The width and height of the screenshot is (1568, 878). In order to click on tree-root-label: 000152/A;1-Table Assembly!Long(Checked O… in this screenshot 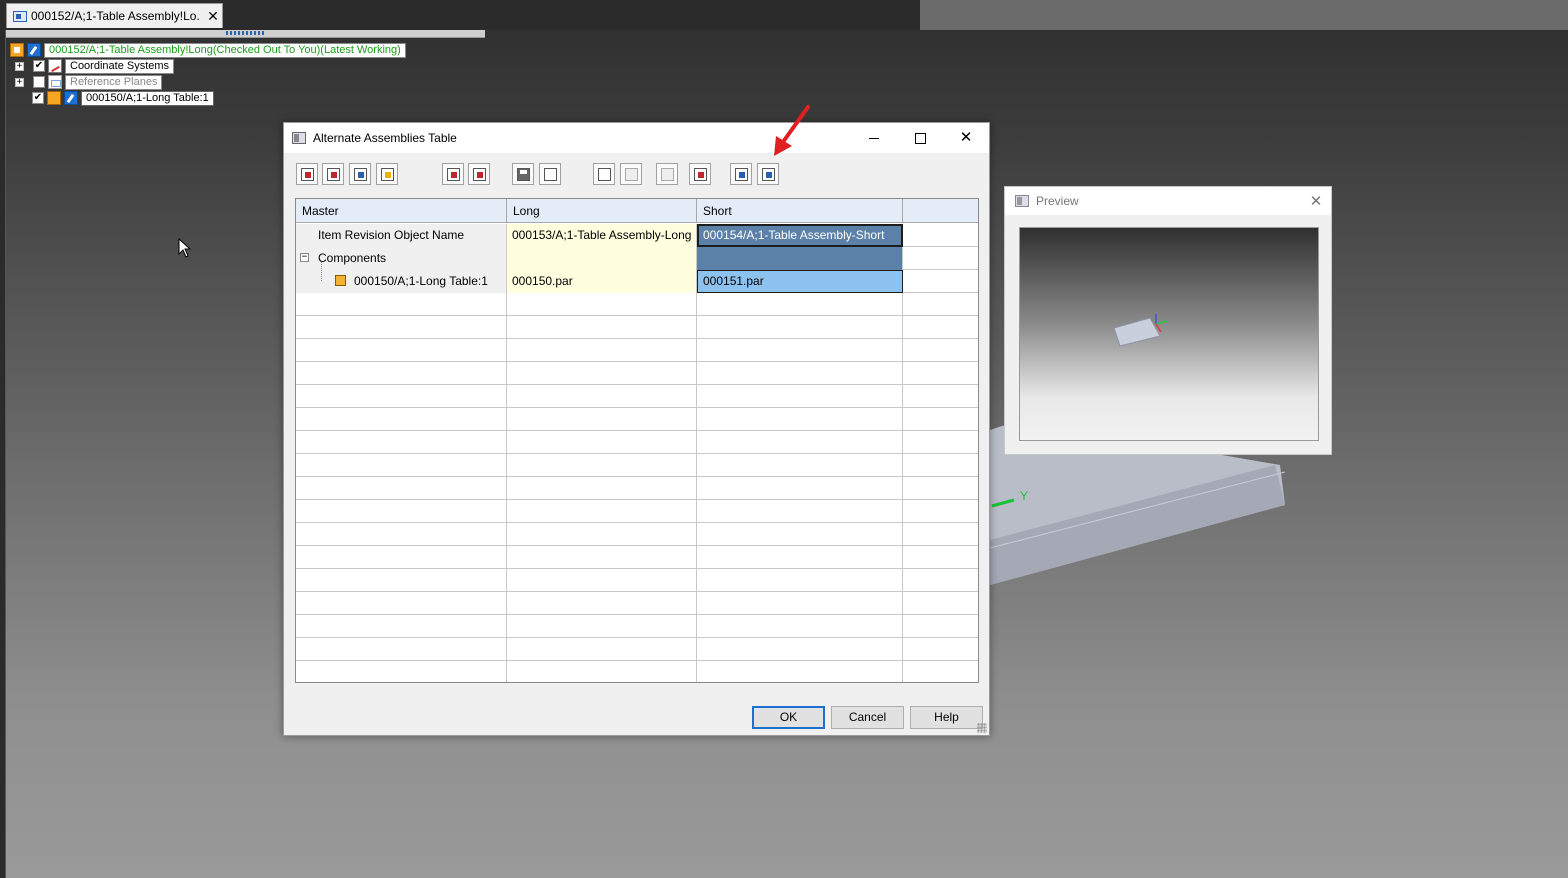, I will do `click(225, 50)`.